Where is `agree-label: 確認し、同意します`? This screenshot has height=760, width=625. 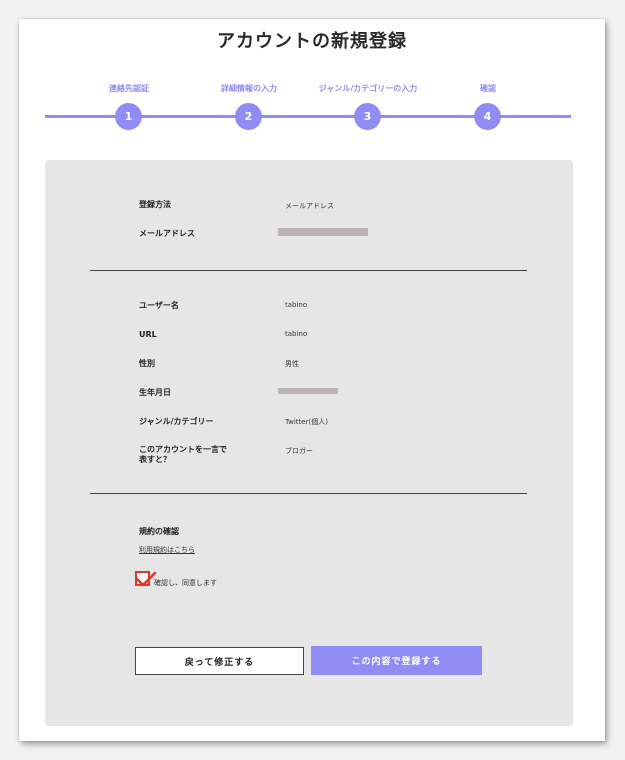 agree-label: 確認し、同意します is located at coordinates (185, 583).